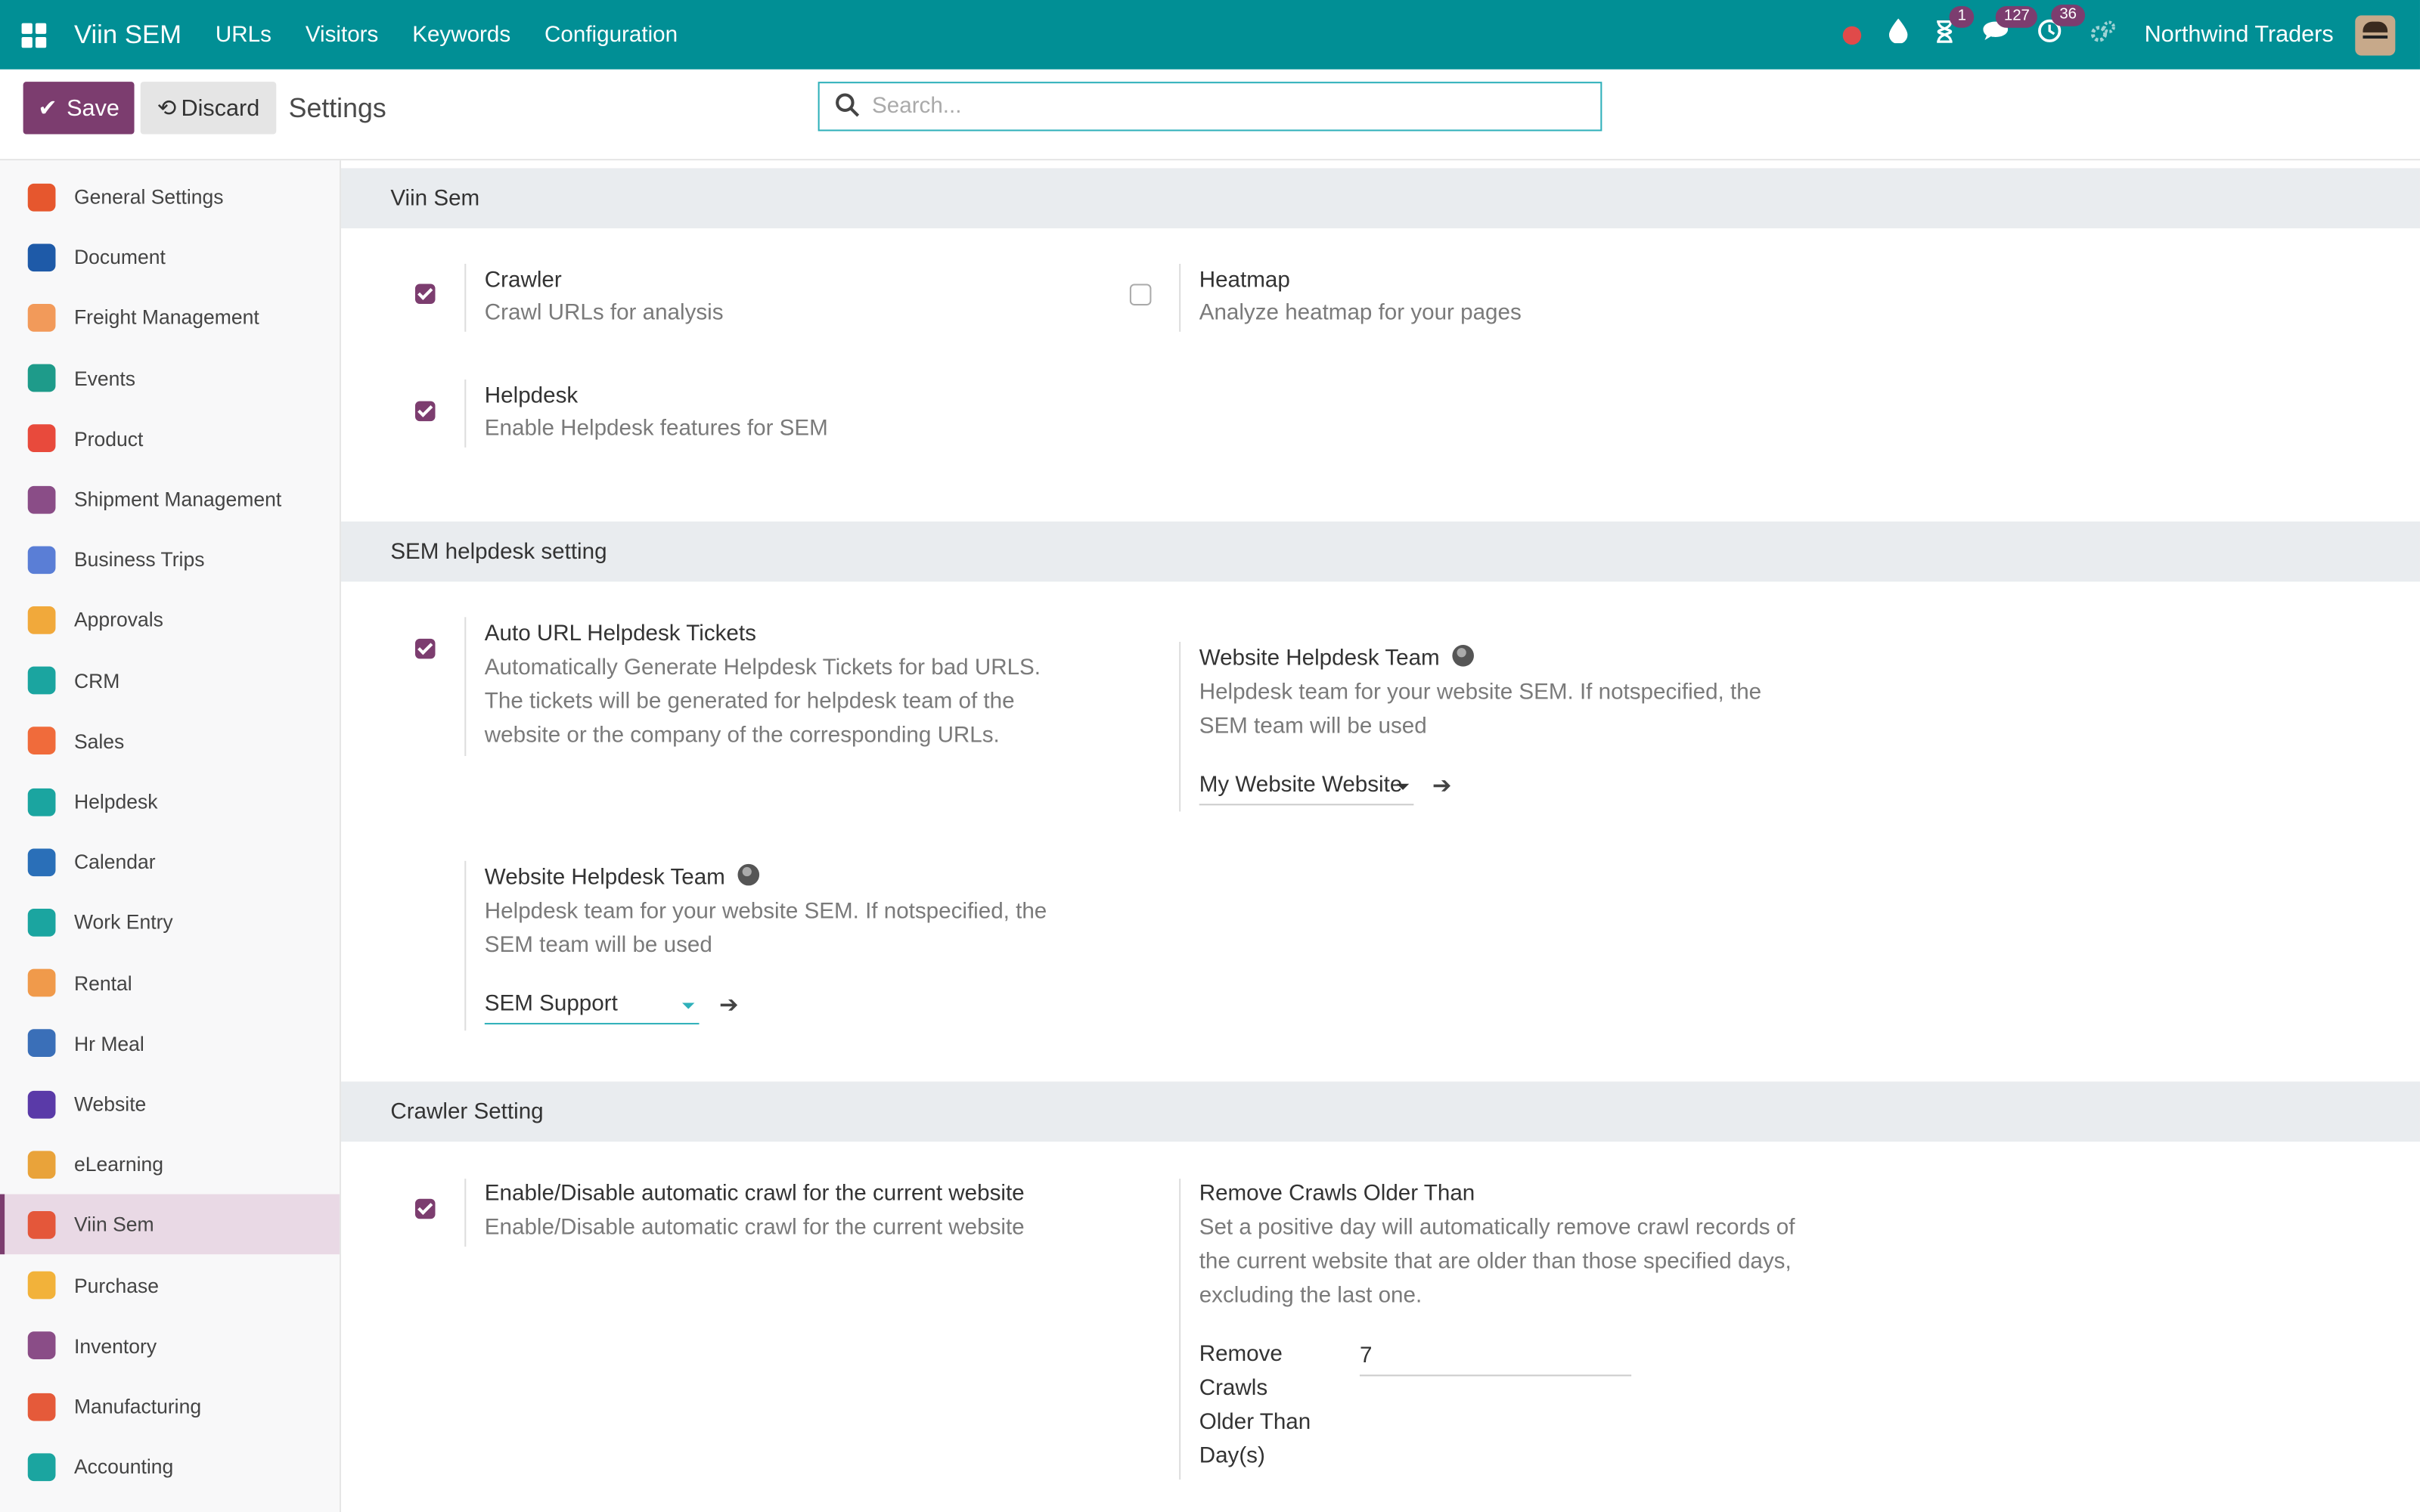 The image size is (2420, 1512). Describe the element at coordinates (109, 439) in the screenshot. I see `sidebar-item-label: Product` at that location.